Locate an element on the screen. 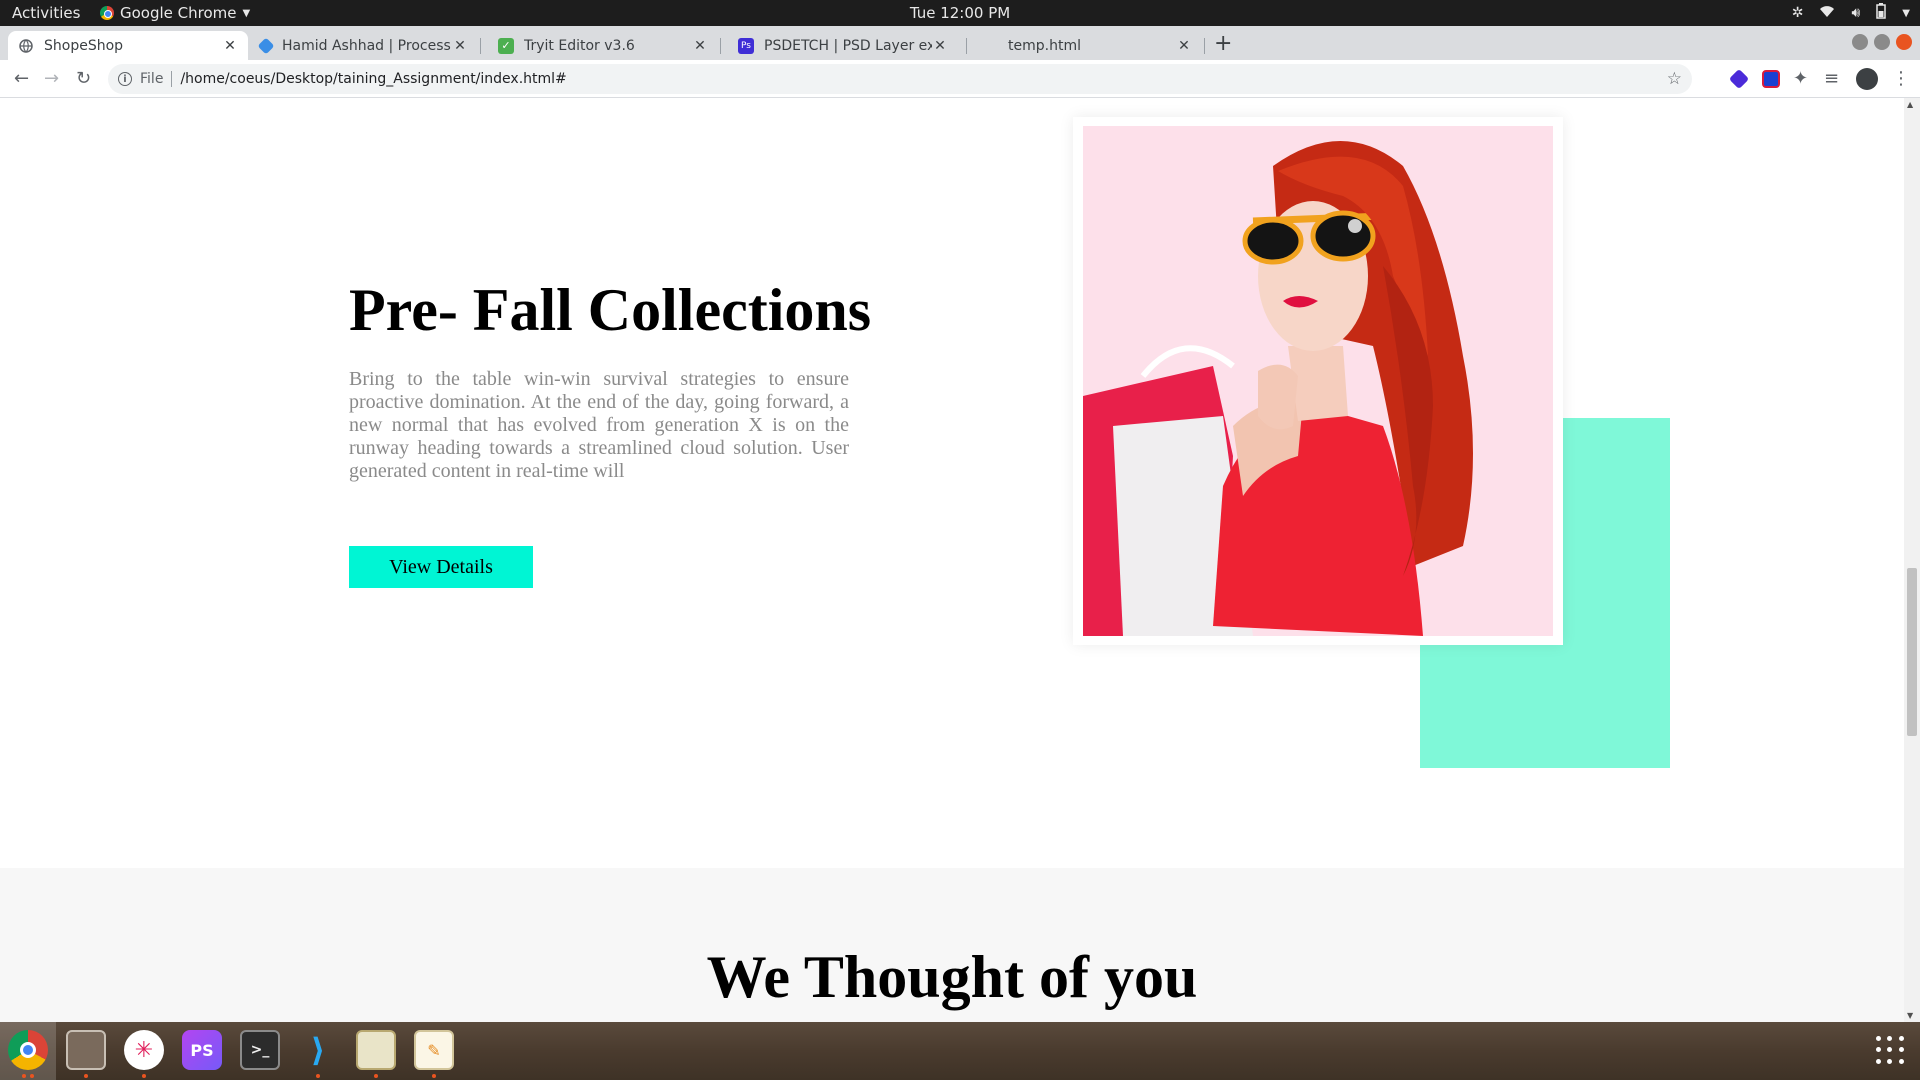  tab-shopeshop: ShopeShop ✕ is located at coordinates (128, 45).